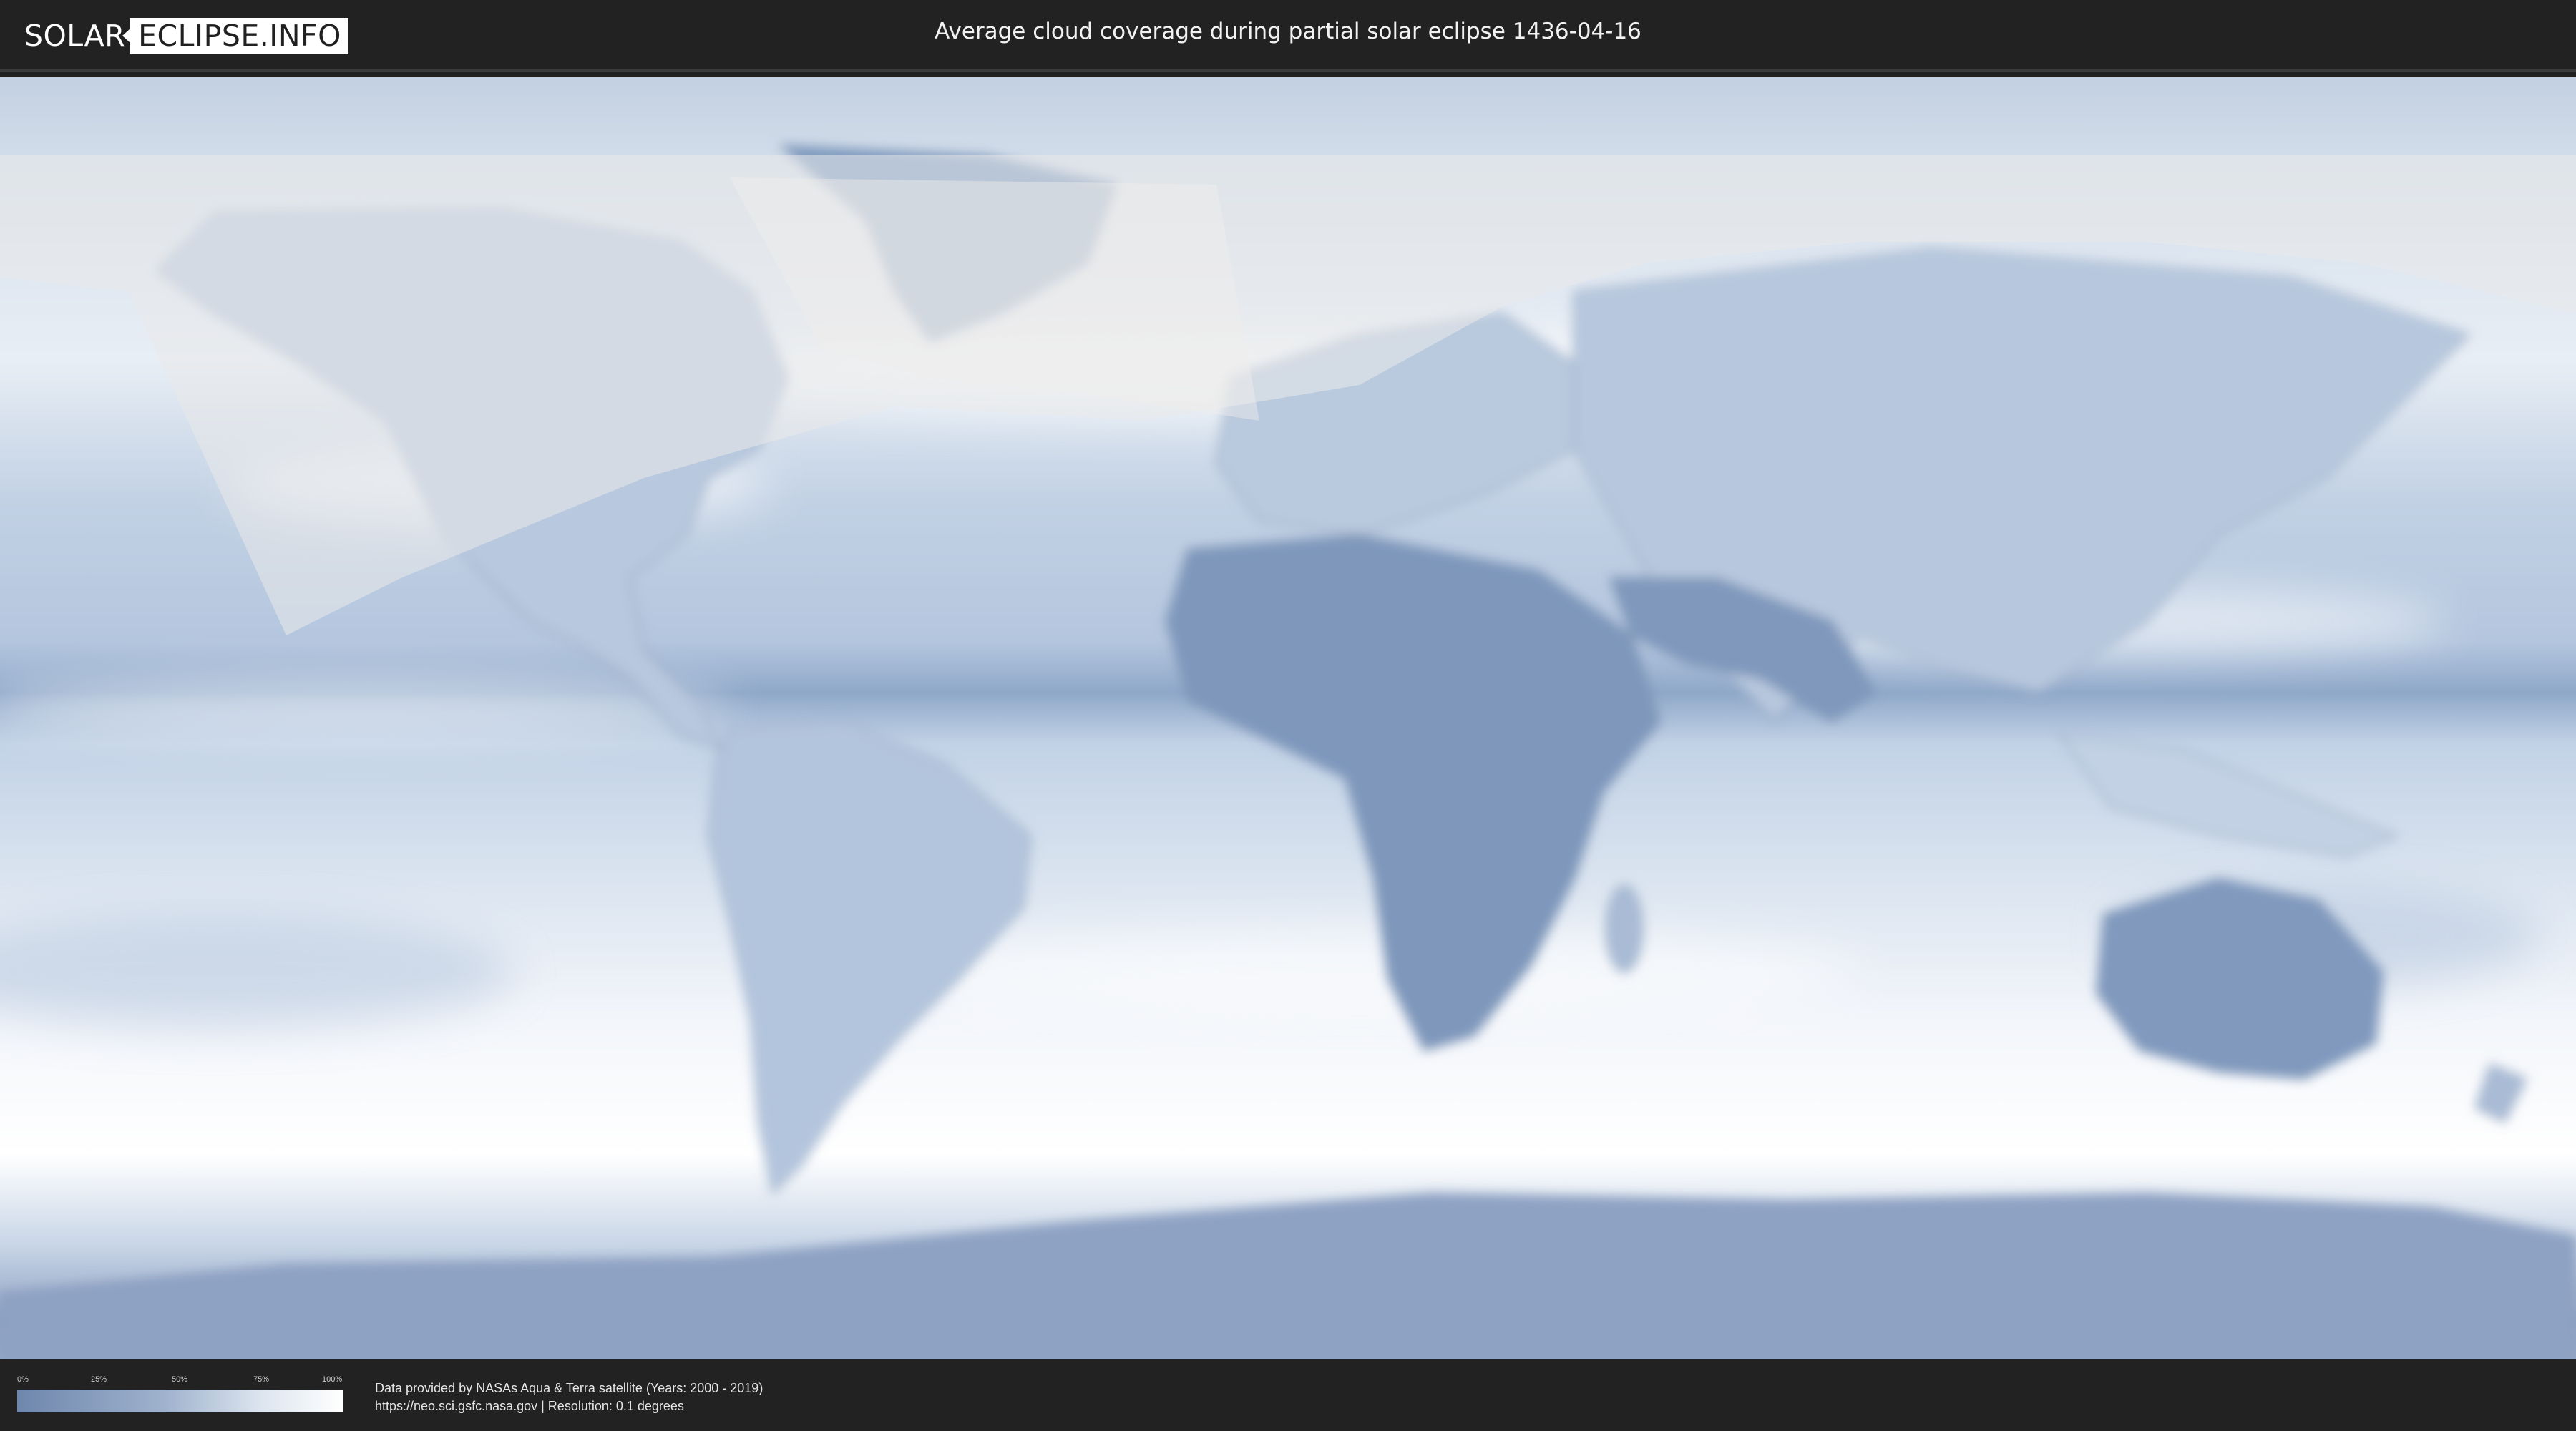 The height and width of the screenshot is (1431, 2576). What do you see at coordinates (261, 1379) in the screenshot?
I see `legend-tick-75: 75%` at bounding box center [261, 1379].